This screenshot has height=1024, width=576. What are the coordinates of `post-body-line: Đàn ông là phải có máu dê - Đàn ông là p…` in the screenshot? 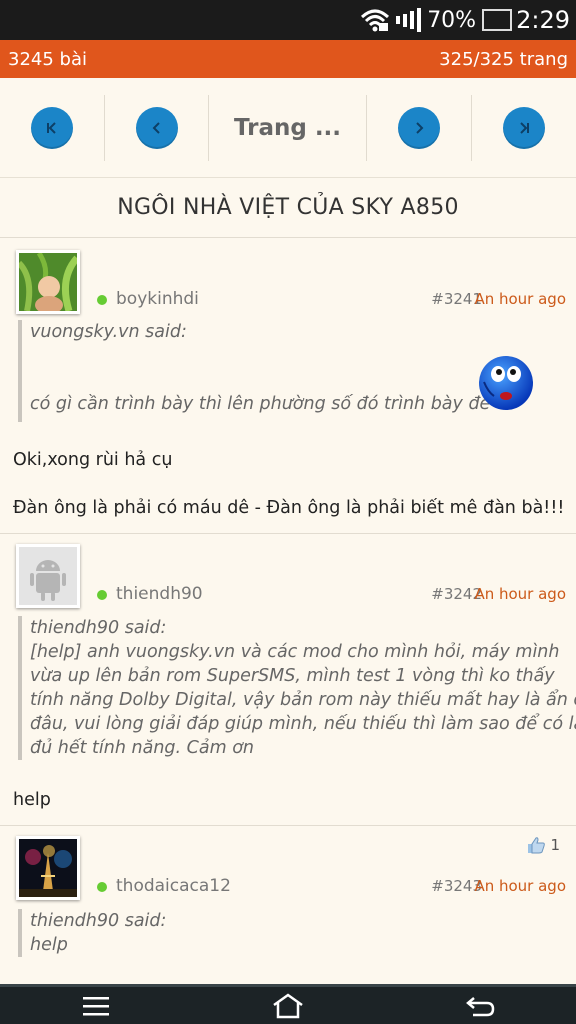 It's located at (289, 508).